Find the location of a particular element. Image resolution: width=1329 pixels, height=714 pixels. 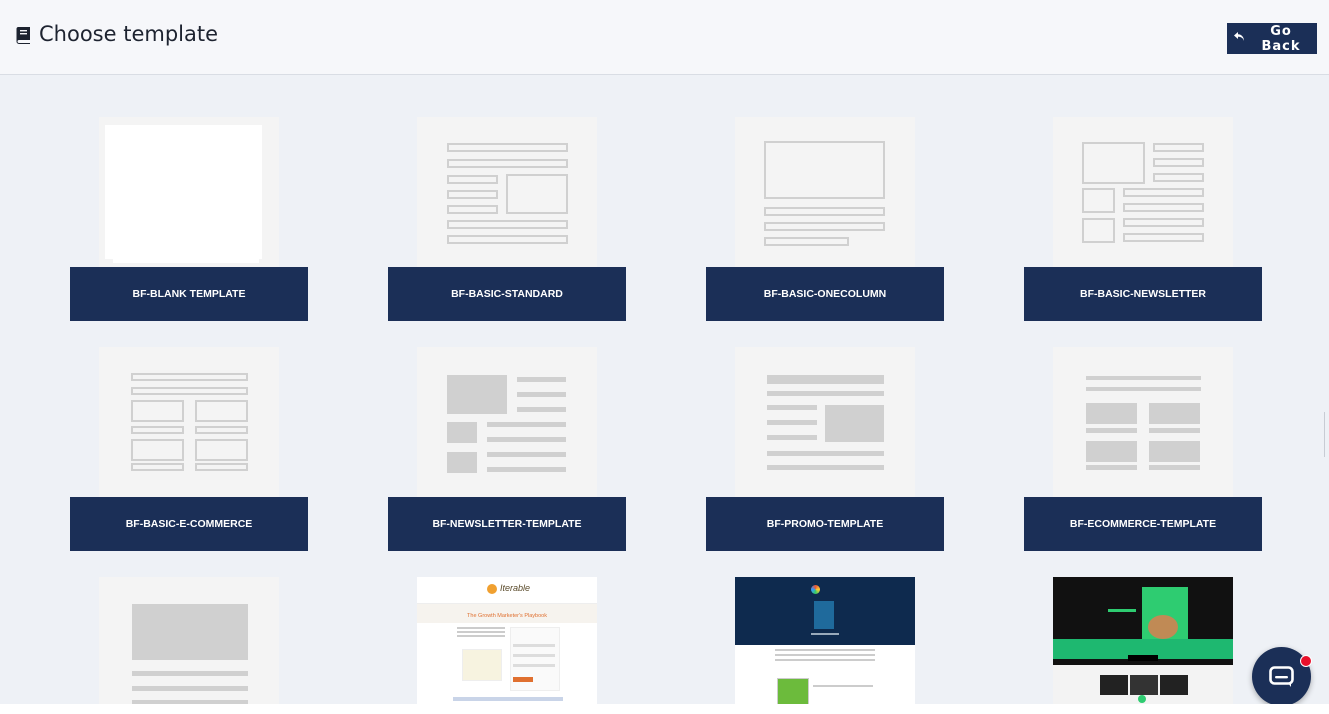

template-select-button: BF-BASIC-NEWSLETTER is located at coordinates (1143, 294).